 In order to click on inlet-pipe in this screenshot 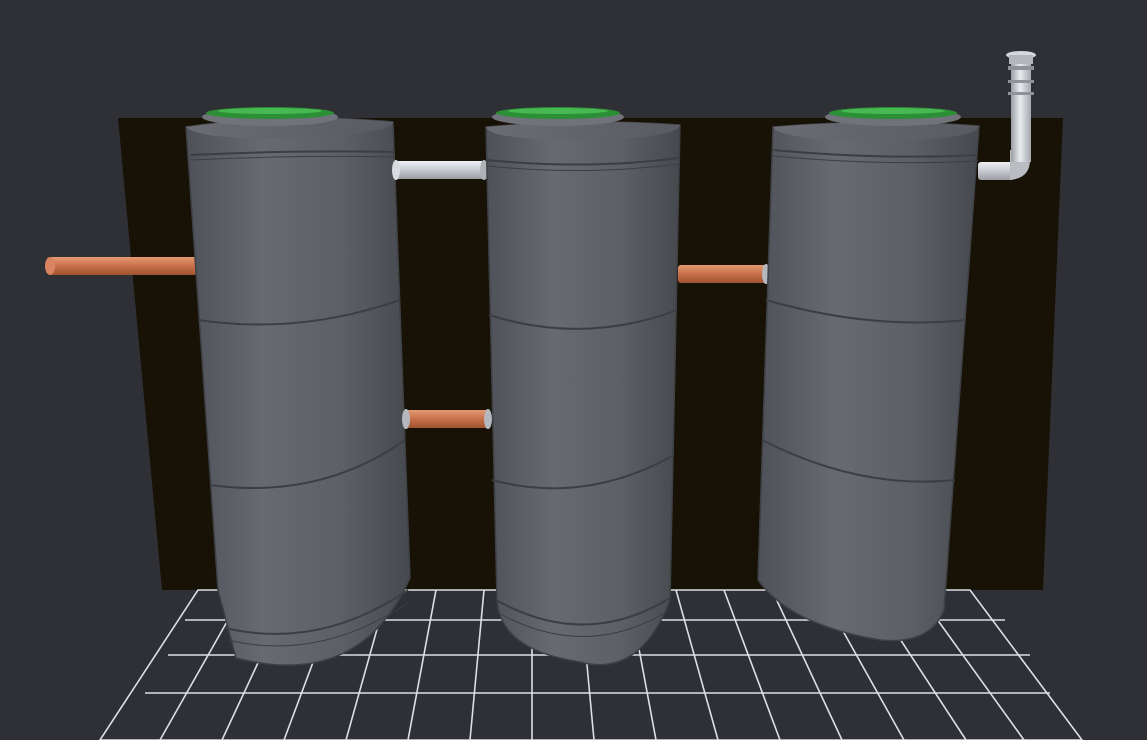, I will do `click(121, 266)`.